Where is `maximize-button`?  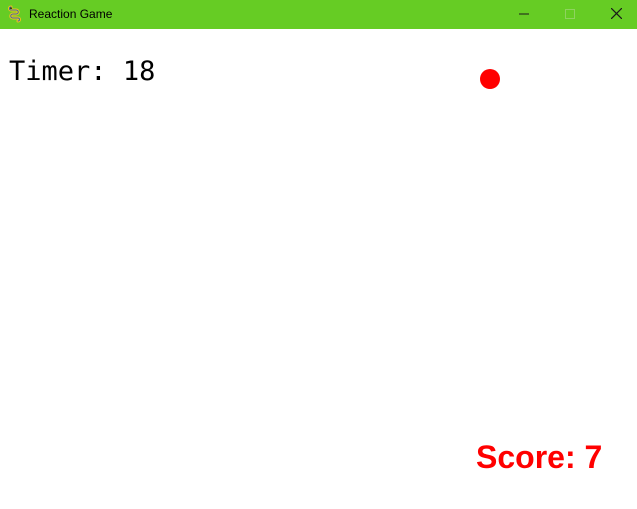
maximize-button is located at coordinates (570, 14).